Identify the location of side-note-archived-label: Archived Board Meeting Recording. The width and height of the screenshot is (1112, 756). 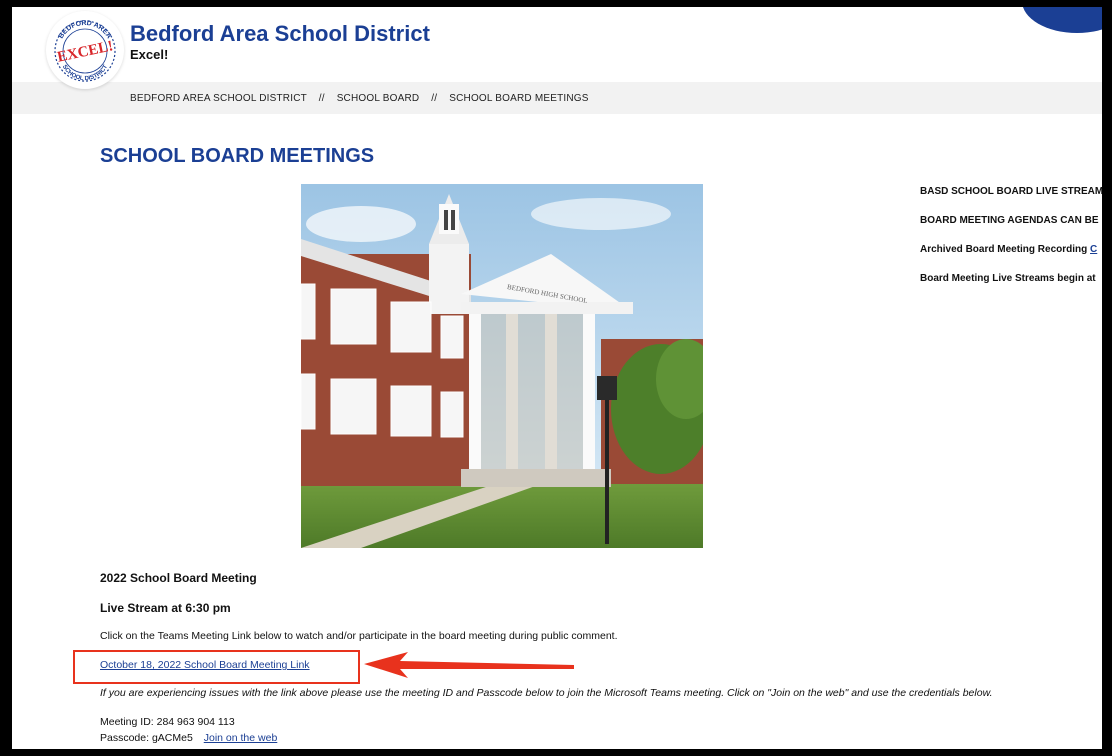
(1004, 249).